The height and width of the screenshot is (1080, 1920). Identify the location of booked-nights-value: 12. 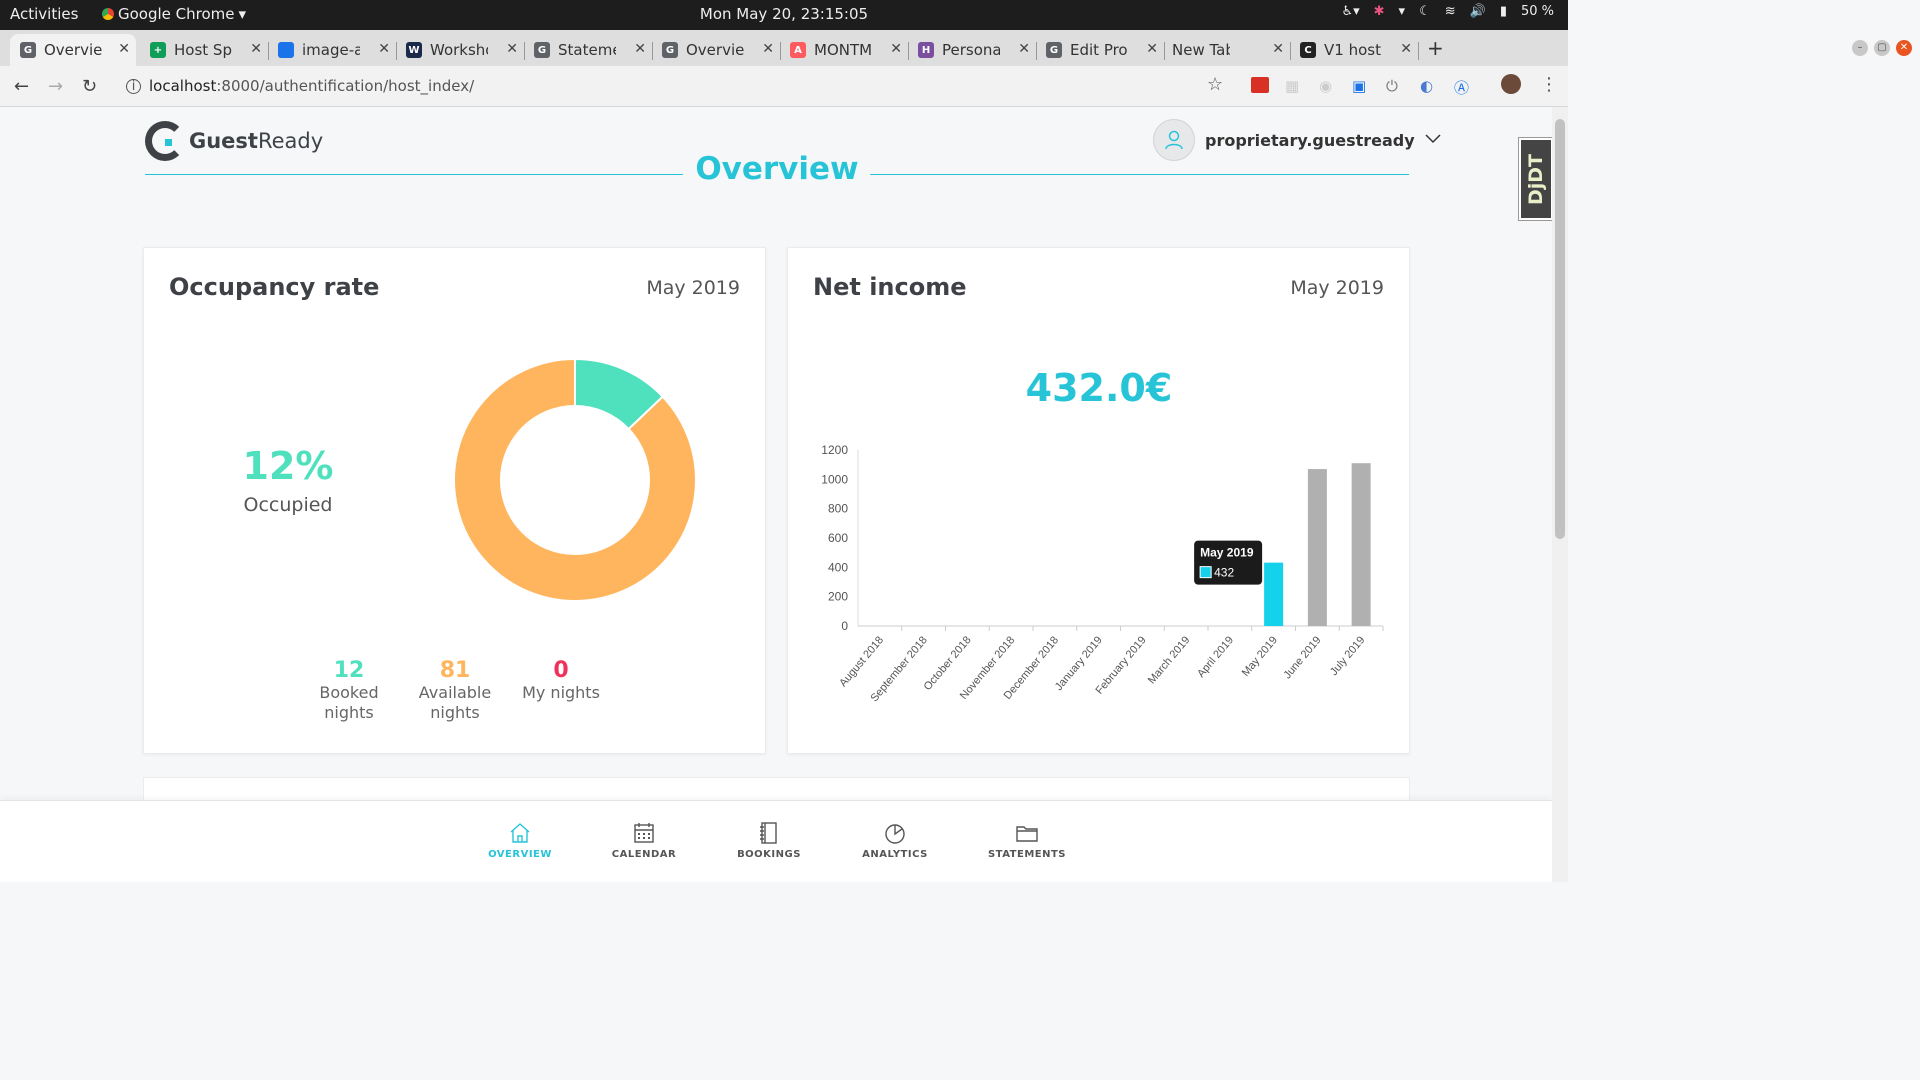
(349, 670).